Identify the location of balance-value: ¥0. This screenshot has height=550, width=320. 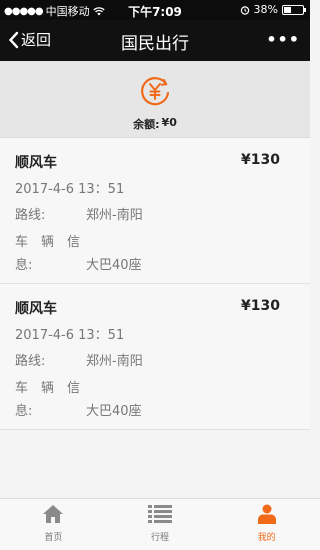
(169, 122).